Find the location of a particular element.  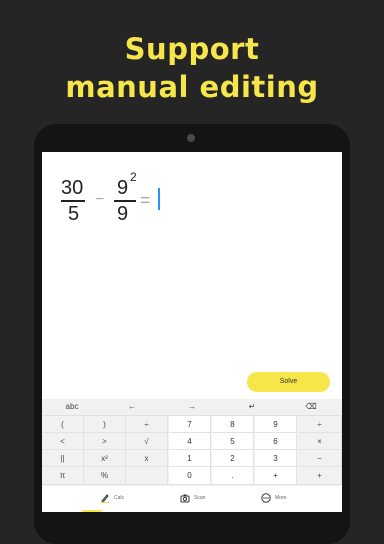

minus-operator: − is located at coordinates (100, 199).